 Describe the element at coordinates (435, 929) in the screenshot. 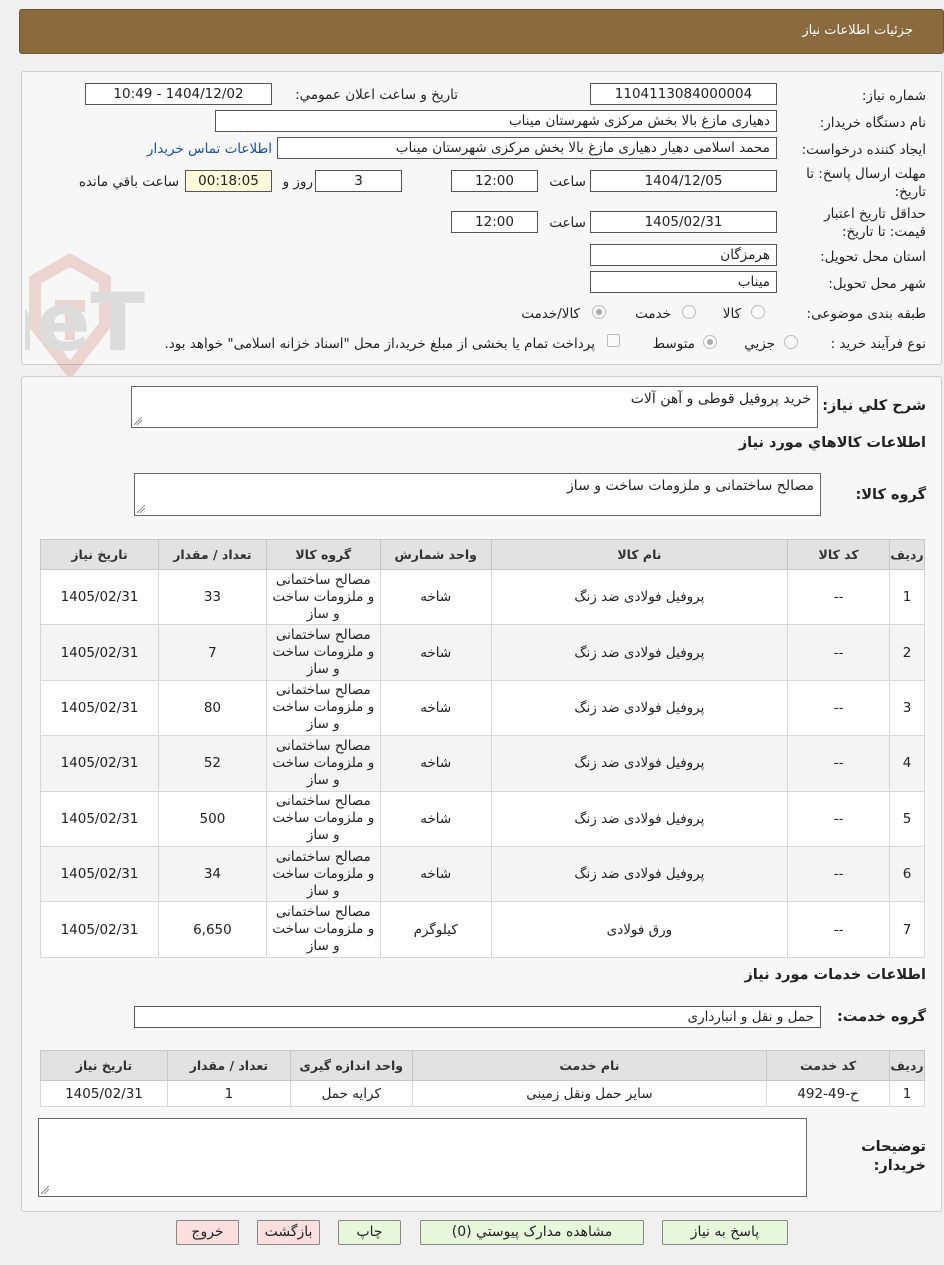

I see `goods-cell-unit: کیلوگرم` at that location.